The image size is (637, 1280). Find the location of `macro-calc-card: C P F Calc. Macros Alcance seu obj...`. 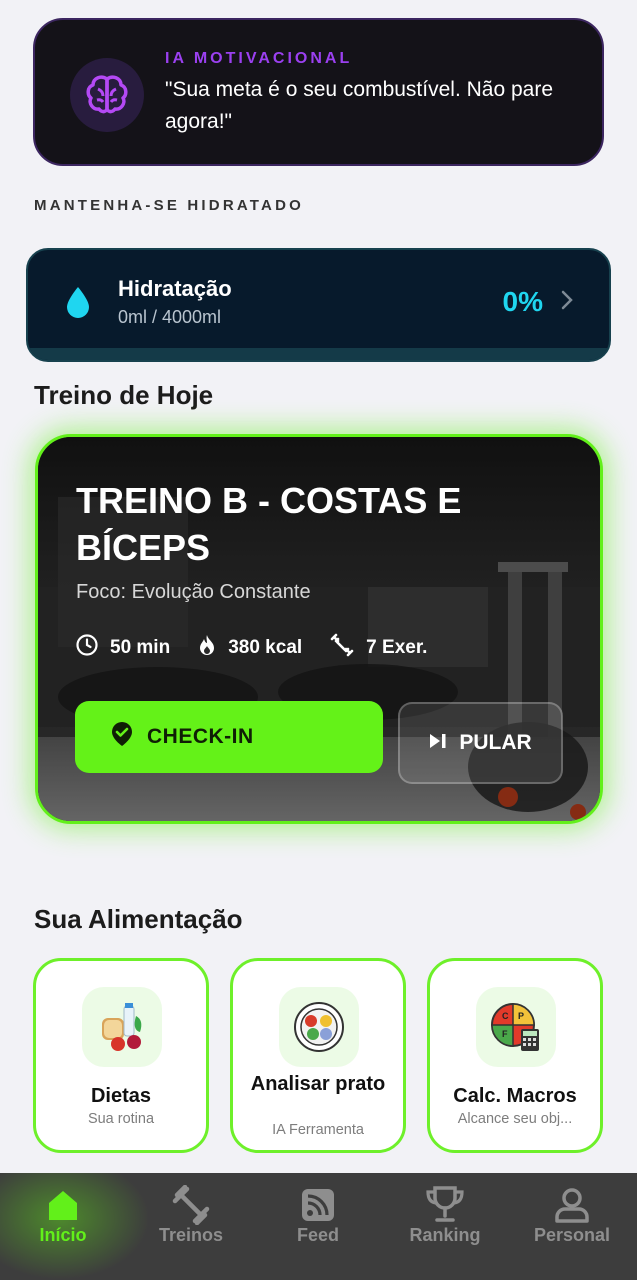

macro-calc-card: C P F Calc. Macros Alcance seu obj... is located at coordinates (515, 1055).